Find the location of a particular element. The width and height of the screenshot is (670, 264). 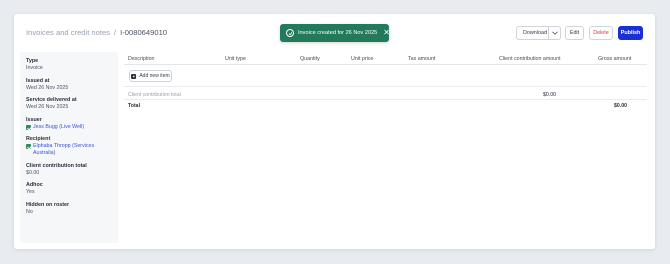

column-header-quantity: Quantity is located at coordinates (310, 59).